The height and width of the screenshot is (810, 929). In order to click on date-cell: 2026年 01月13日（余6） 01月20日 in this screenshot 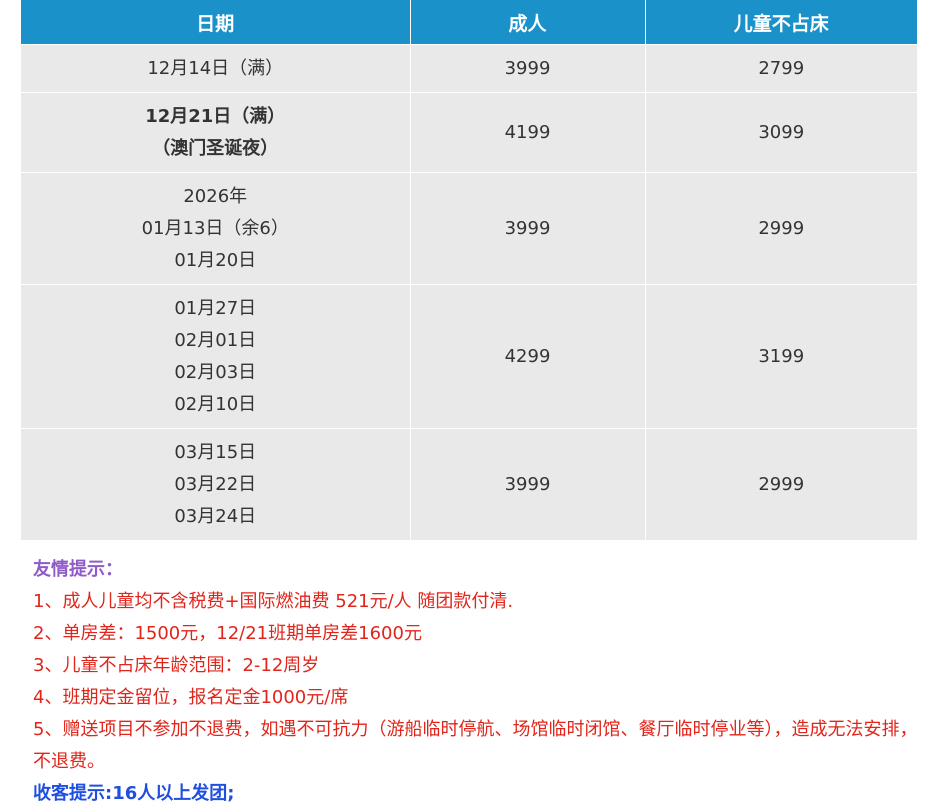, I will do `click(216, 228)`.